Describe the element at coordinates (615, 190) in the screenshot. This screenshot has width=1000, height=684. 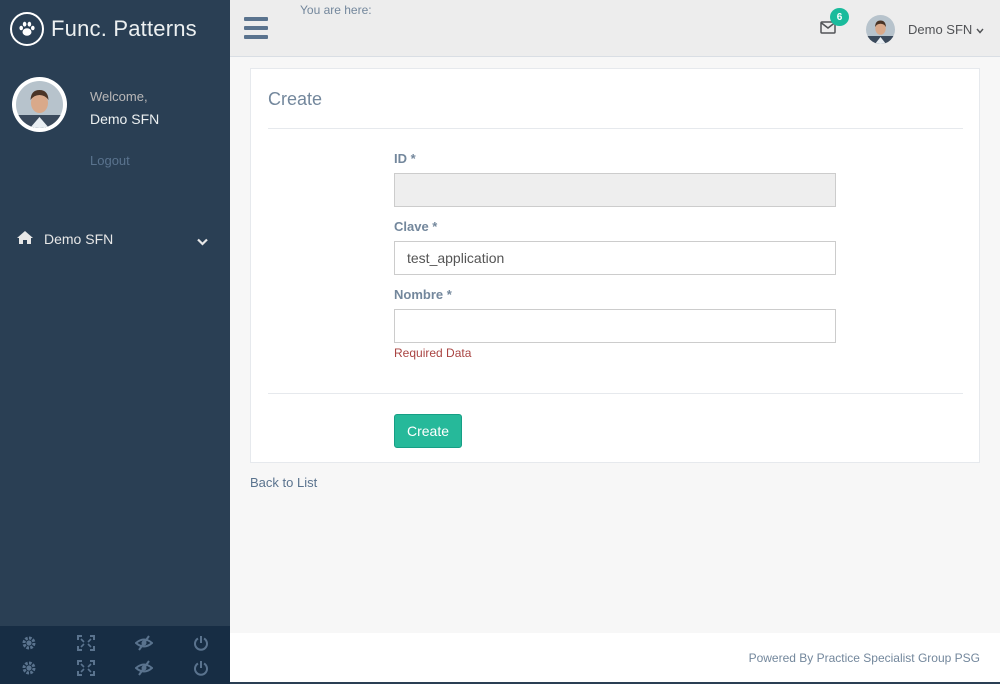
I see `id-field` at that location.